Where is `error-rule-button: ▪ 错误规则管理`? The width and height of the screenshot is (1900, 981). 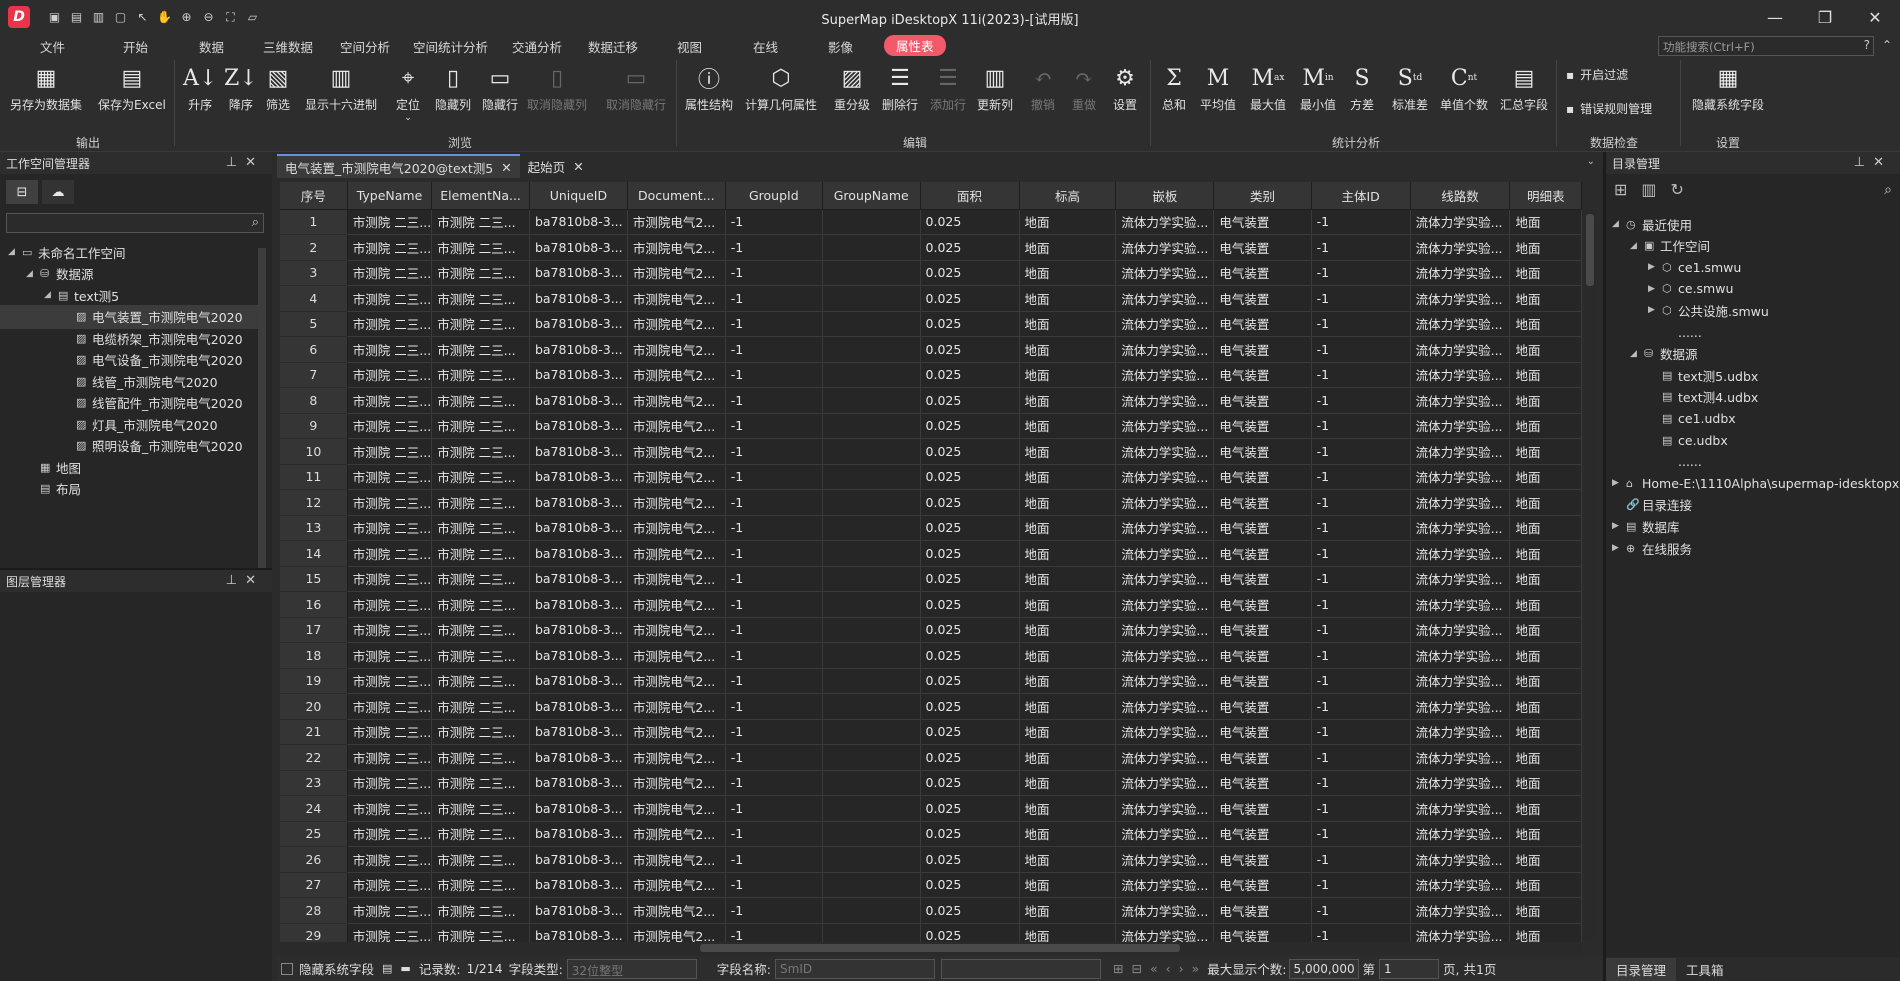 error-rule-button: ▪ 错误规则管理 is located at coordinates (1609, 108).